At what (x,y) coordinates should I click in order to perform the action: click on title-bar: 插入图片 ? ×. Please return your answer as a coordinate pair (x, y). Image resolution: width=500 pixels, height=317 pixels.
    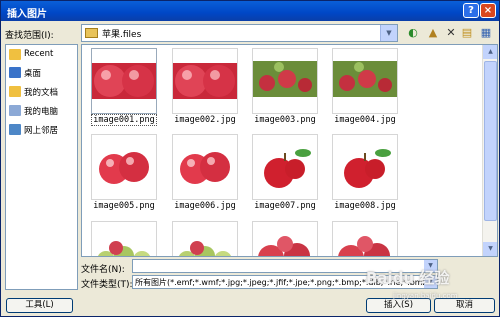
    Looking at the image, I should click on (250, 11).